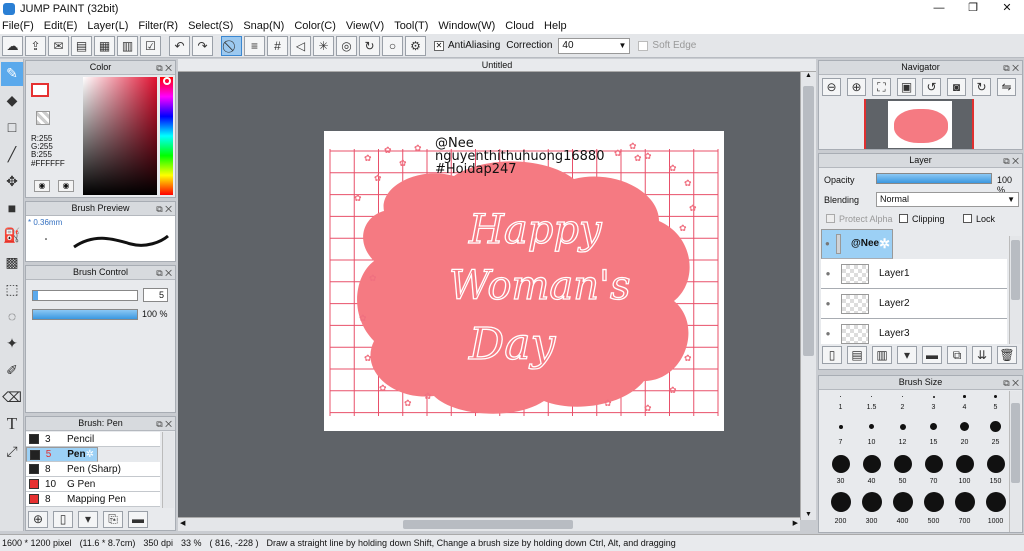 Image resolution: width=1024 pixels, height=551 pixels. What do you see at coordinates (906, 87) in the screenshot?
I see `actual-size-icon: ▣` at bounding box center [906, 87].